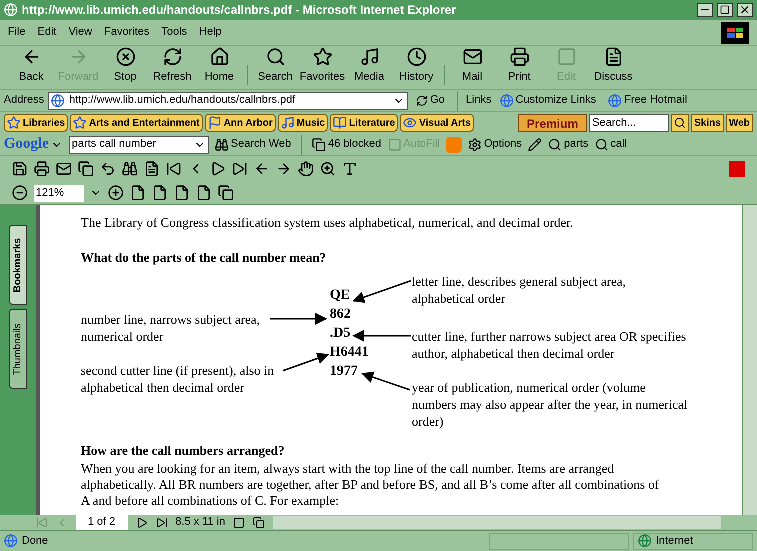  I want to click on go-button: Go, so click(431, 100).